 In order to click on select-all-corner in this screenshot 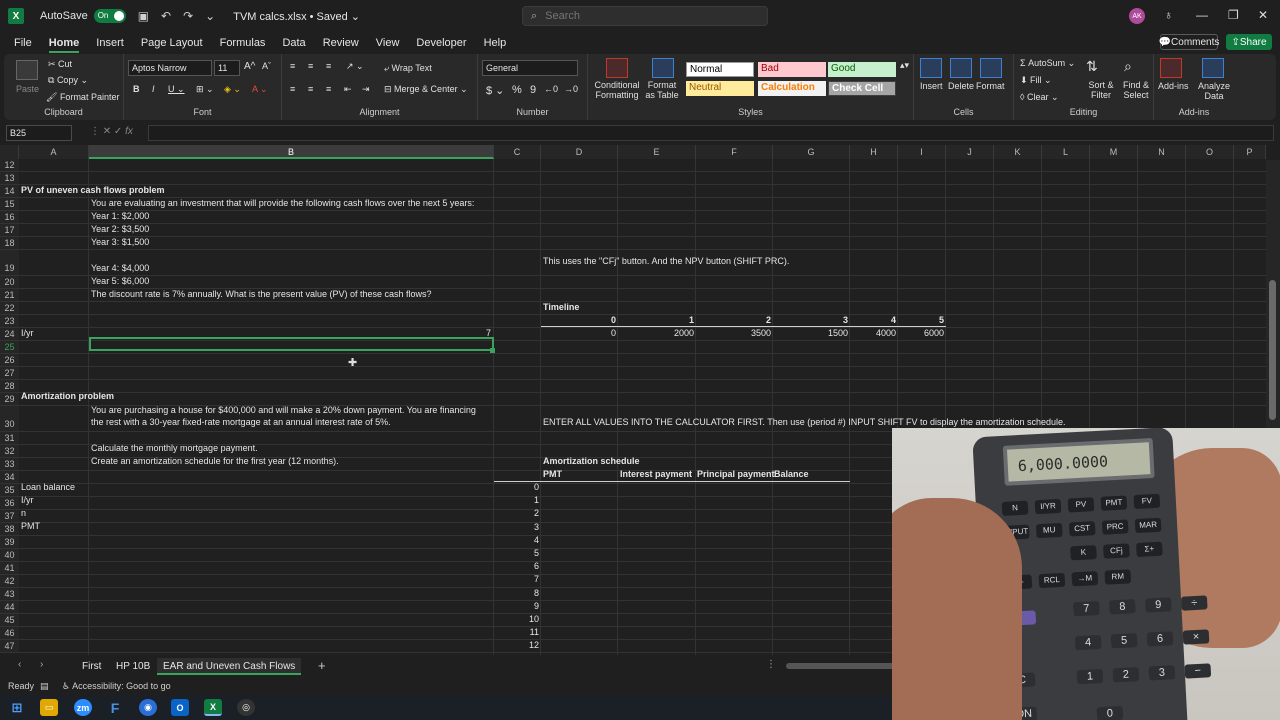, I will do `click(9, 152)`.